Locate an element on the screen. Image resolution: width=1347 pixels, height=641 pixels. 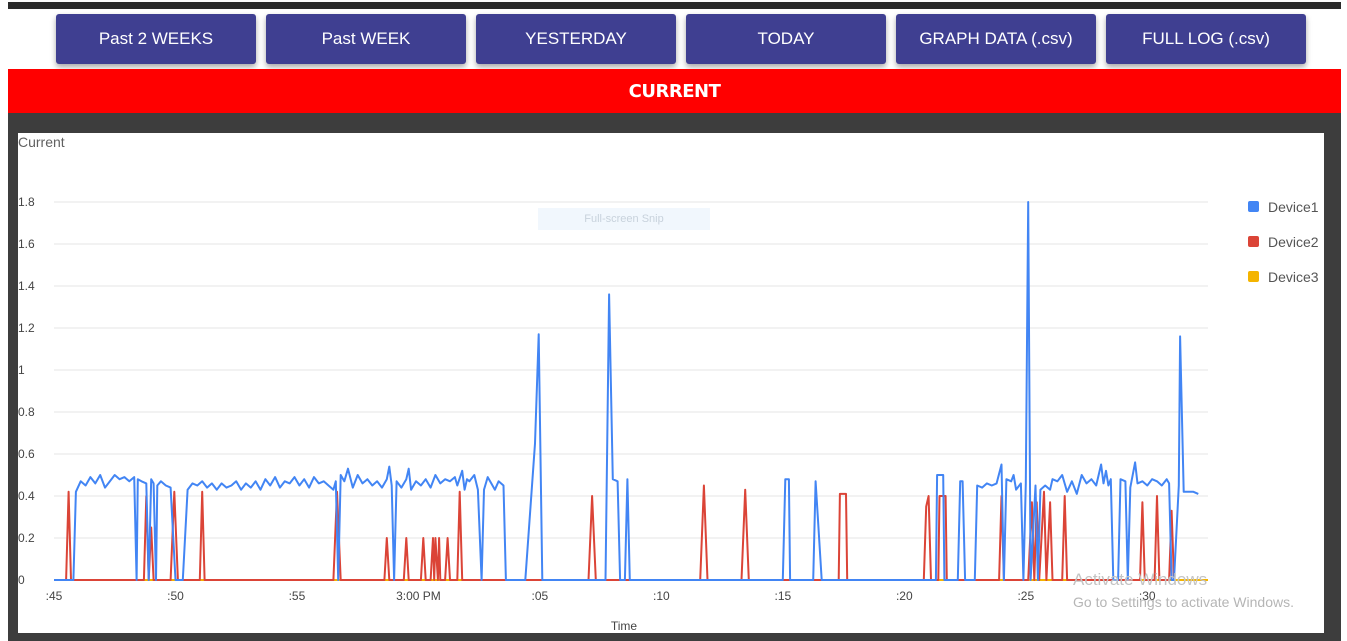
past-week-button: Past WEEK is located at coordinates (366, 39).